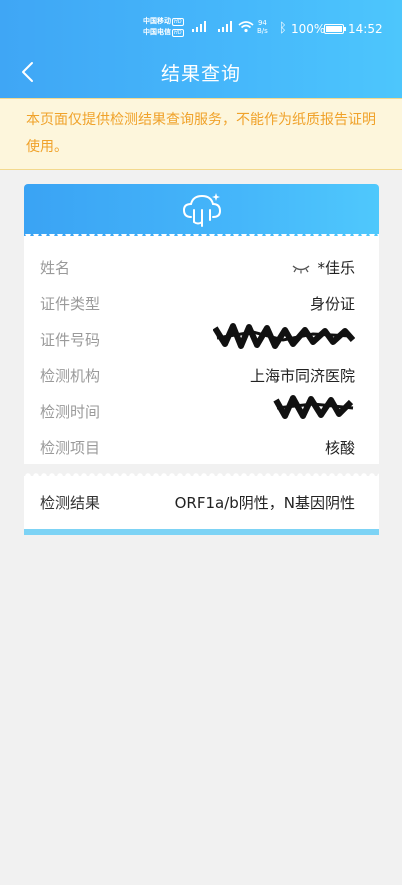 Image resolution: width=402 pixels, height=885 pixels. Describe the element at coordinates (197, 446) in the screenshot. I see `detail-row-test-item: 检测项目 核酸` at that location.